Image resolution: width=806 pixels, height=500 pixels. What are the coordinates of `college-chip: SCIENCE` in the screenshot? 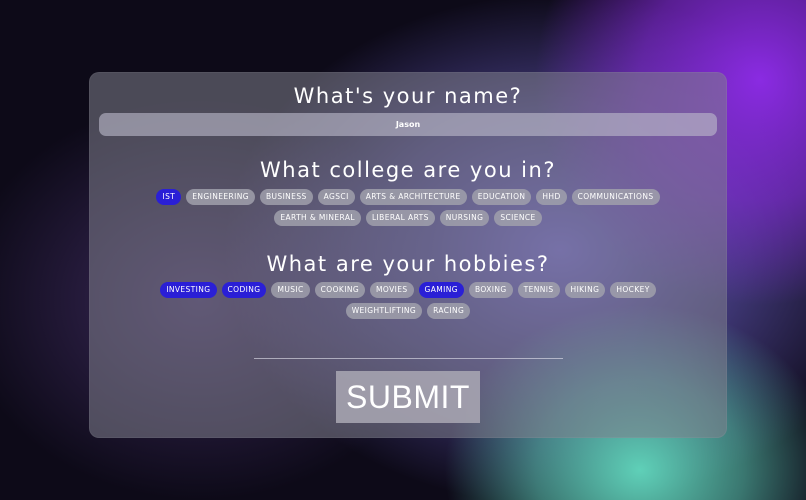 It's located at (518, 218).